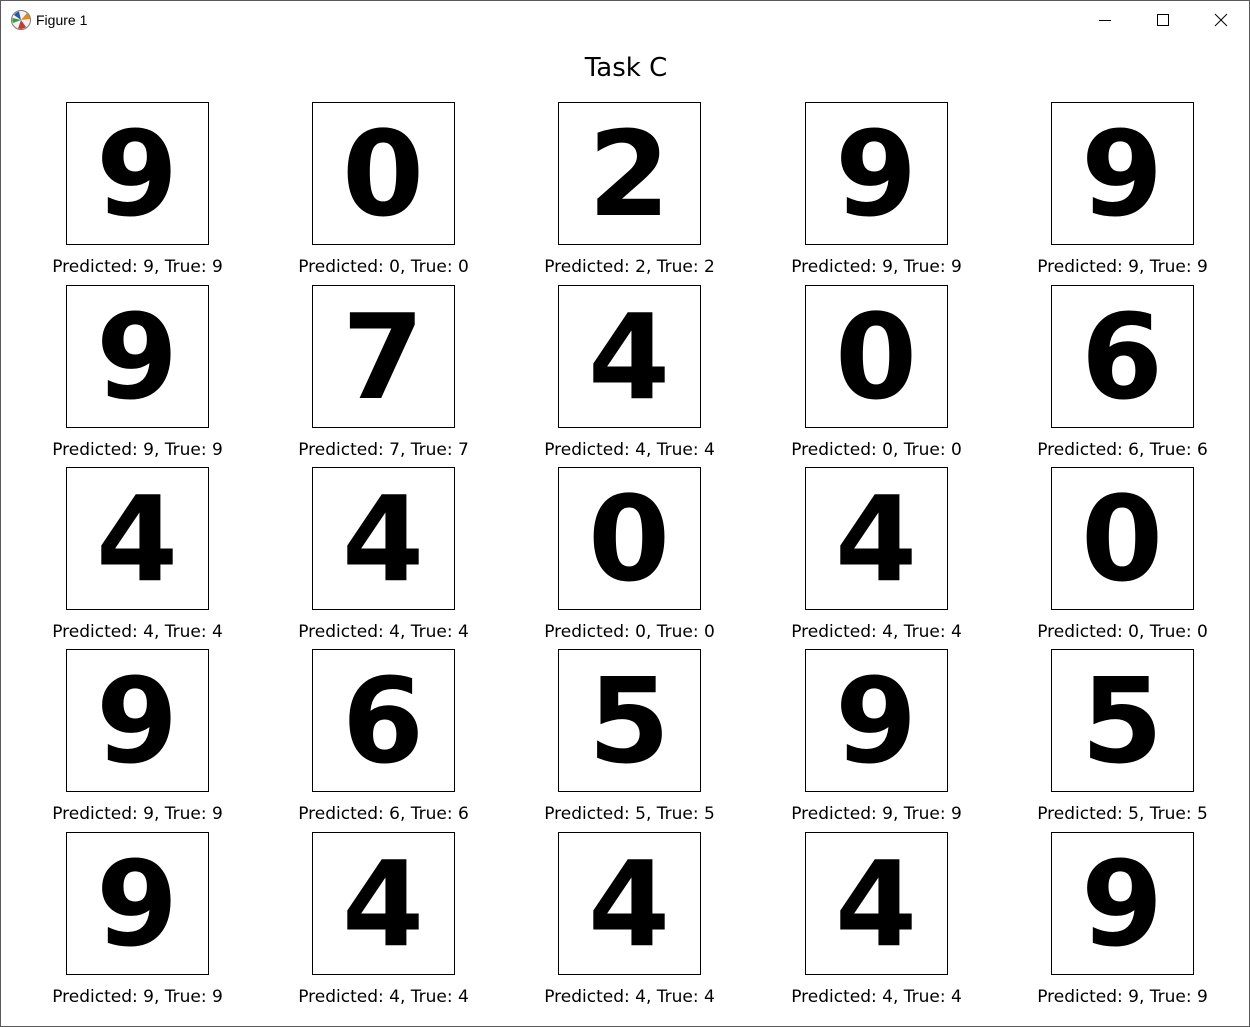 The height and width of the screenshot is (1027, 1250). I want to click on digit-glyph: 6, so click(1122, 357).